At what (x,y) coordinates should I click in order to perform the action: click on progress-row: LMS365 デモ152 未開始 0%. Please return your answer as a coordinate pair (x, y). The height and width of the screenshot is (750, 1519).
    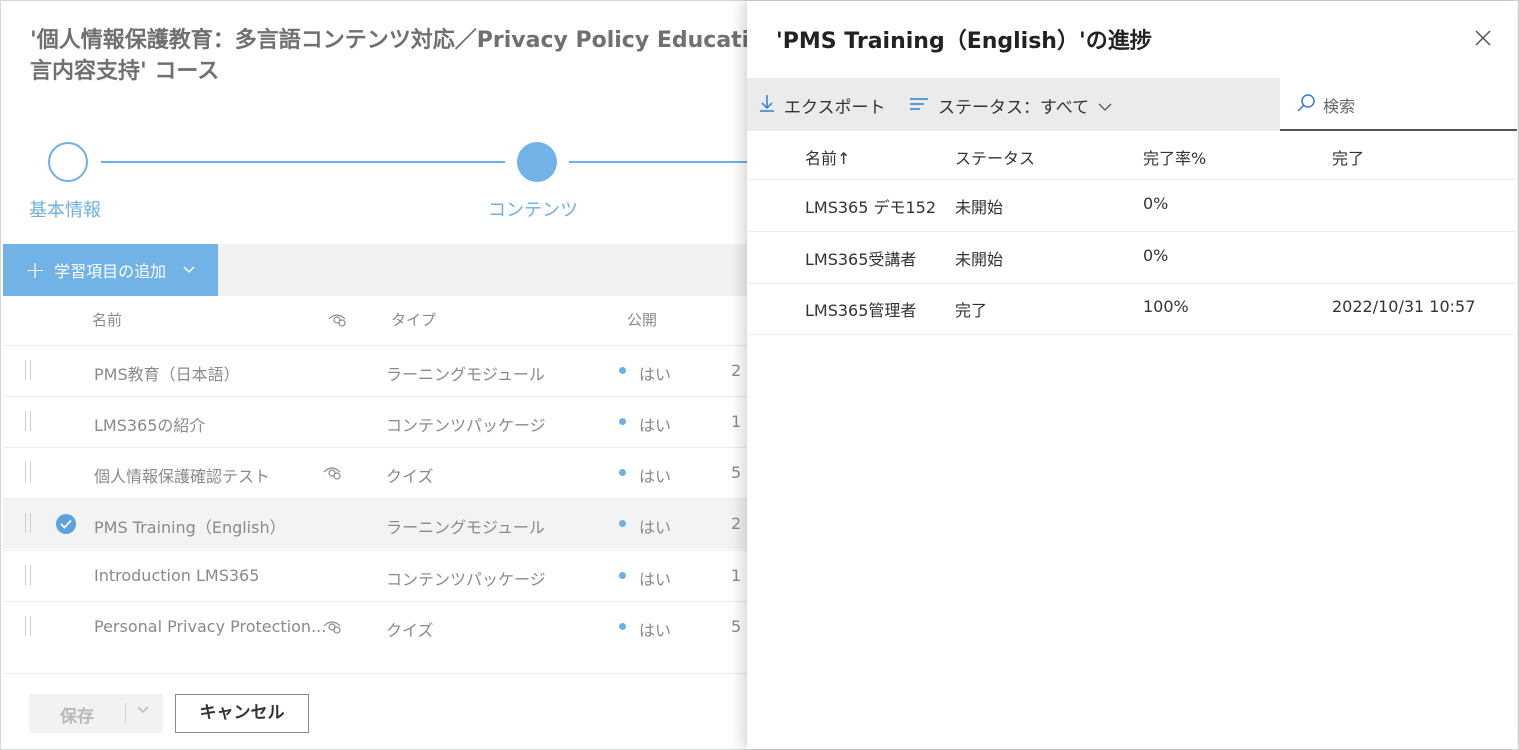
    Looking at the image, I should click on (1132, 206).